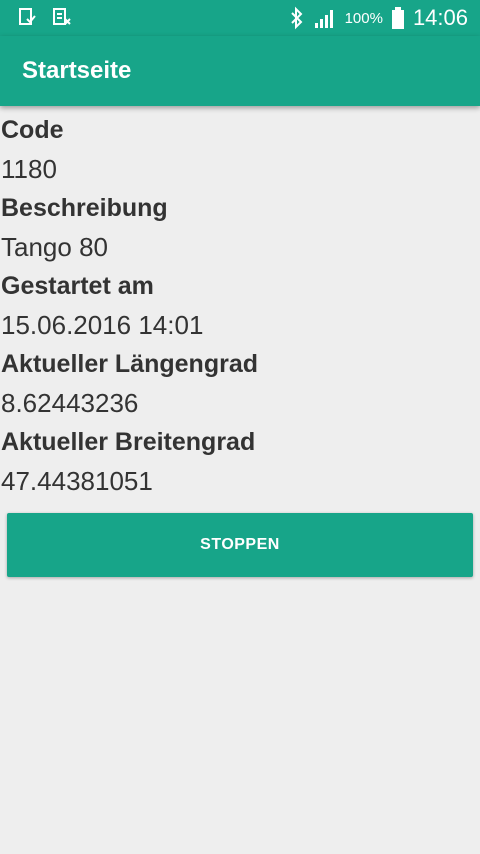 This screenshot has width=480, height=854. I want to click on latitude-value: 47.44381051, so click(77, 481).